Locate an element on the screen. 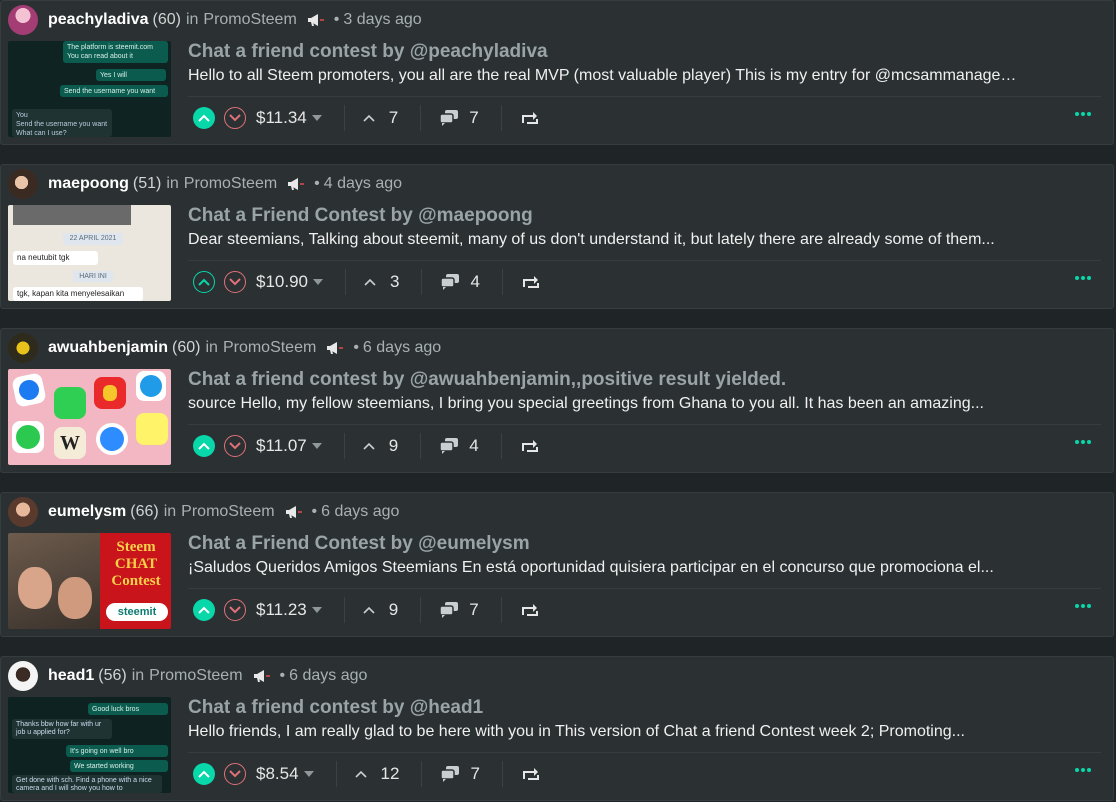  post-title: Chat a friend contest by @head1 is located at coordinates (335, 708).